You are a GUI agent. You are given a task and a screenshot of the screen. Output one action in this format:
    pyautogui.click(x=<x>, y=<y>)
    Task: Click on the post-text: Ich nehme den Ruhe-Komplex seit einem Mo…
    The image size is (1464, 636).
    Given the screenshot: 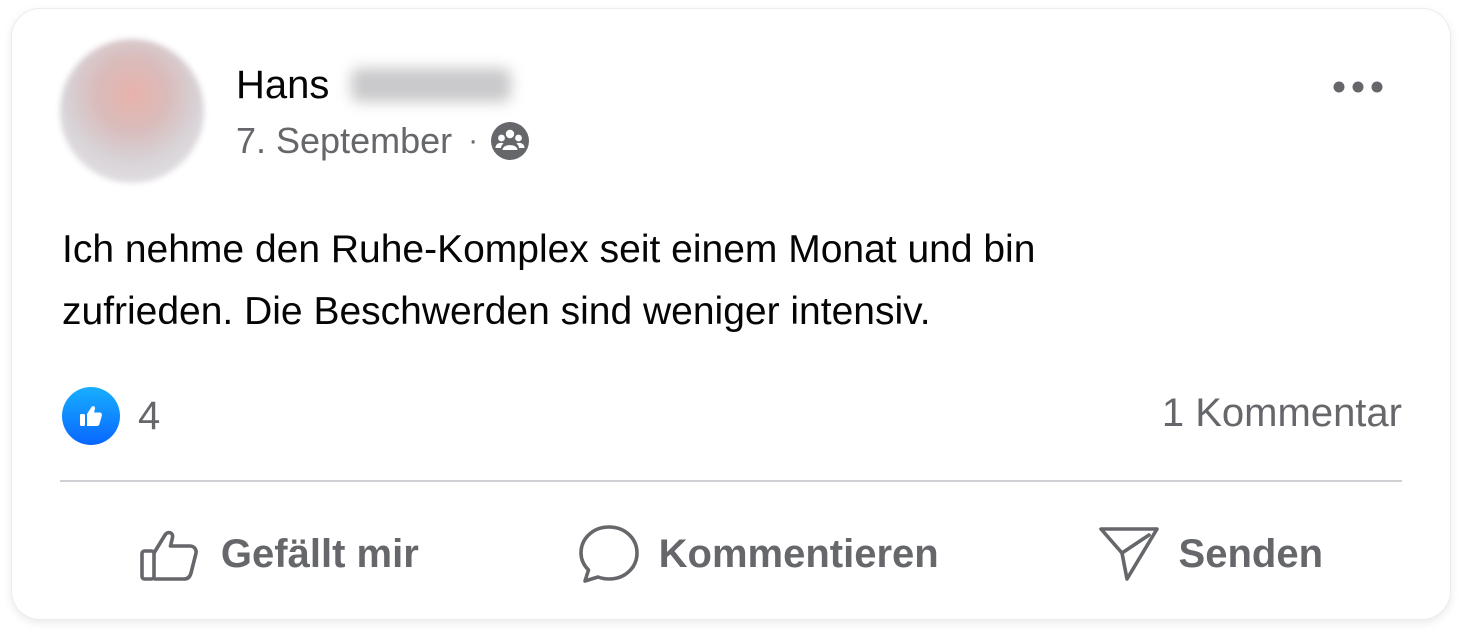 What is the action you would take?
    pyautogui.click(x=549, y=280)
    